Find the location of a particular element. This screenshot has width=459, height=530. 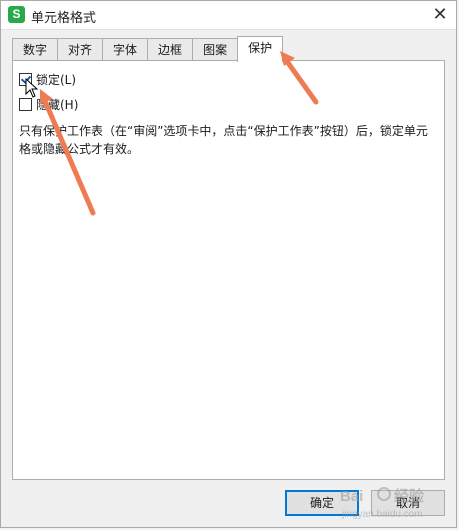

hidden-checkbox is located at coordinates (25, 104).